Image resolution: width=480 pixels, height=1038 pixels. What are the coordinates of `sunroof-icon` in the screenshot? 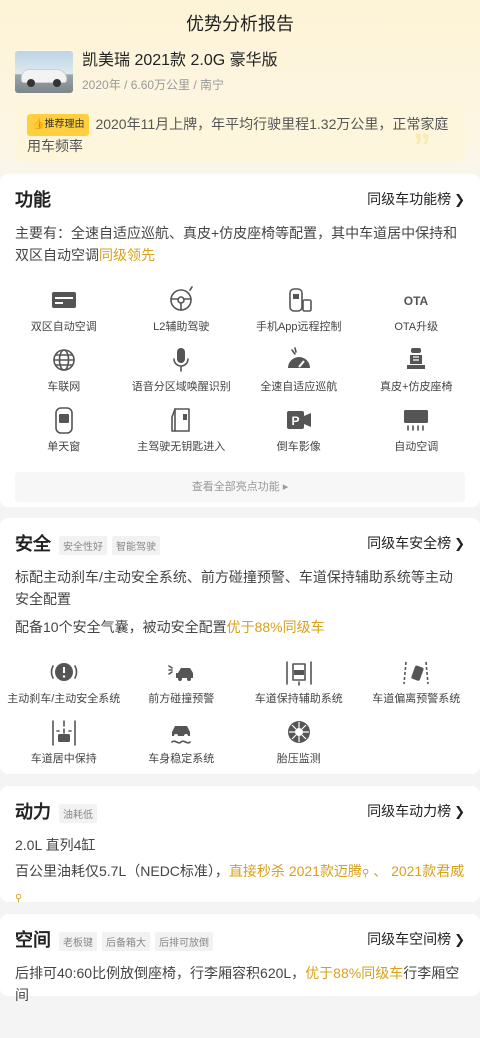 It's located at (64, 420).